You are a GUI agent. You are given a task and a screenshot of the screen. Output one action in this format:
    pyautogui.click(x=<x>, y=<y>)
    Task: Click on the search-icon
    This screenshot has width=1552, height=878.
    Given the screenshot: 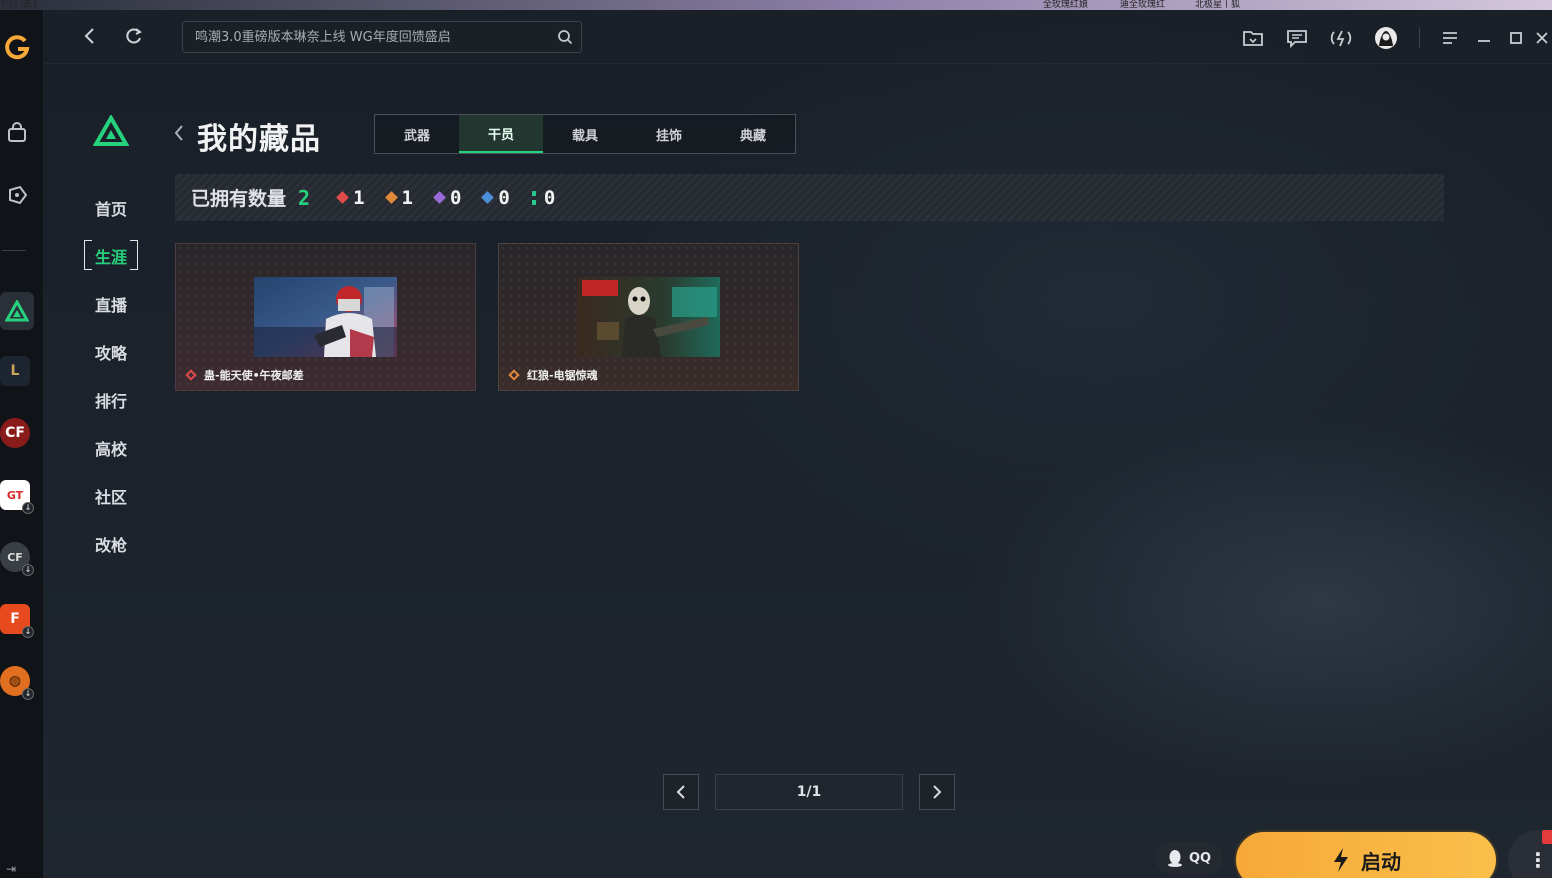 What is the action you would take?
    pyautogui.click(x=565, y=39)
    